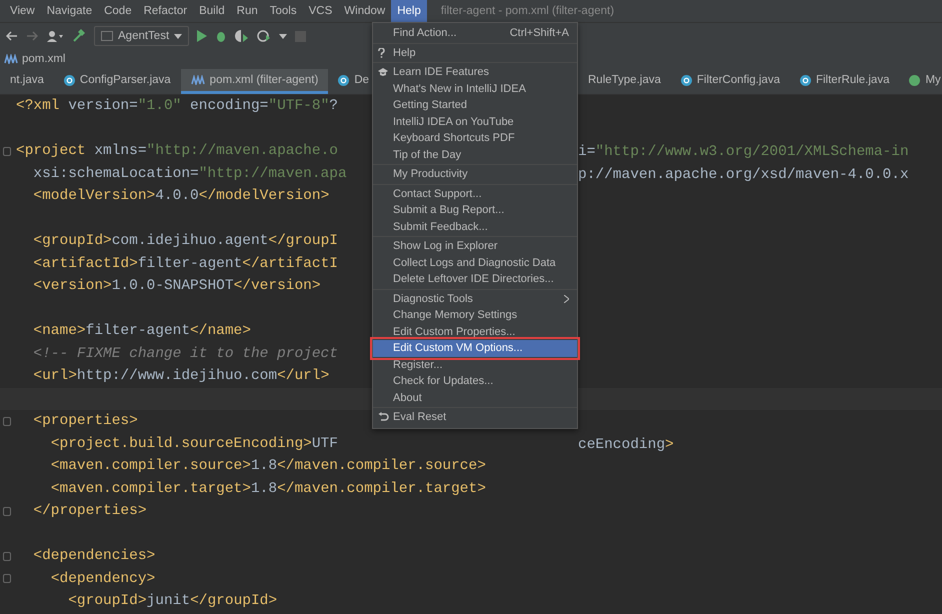 This screenshot has height=614, width=942. Describe the element at coordinates (181, 196) in the screenshot. I see `code-line: <modelVersion>4.0.0</modelVersion>` at that location.